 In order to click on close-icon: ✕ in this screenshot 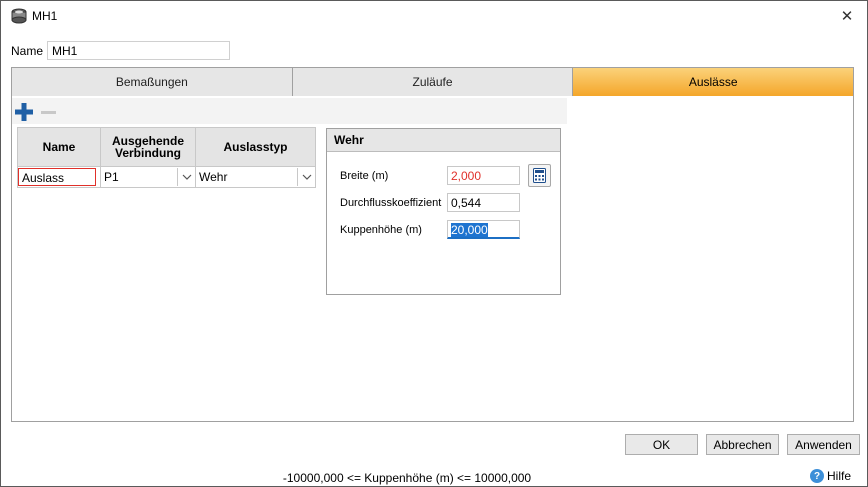, I will do `click(847, 16)`.